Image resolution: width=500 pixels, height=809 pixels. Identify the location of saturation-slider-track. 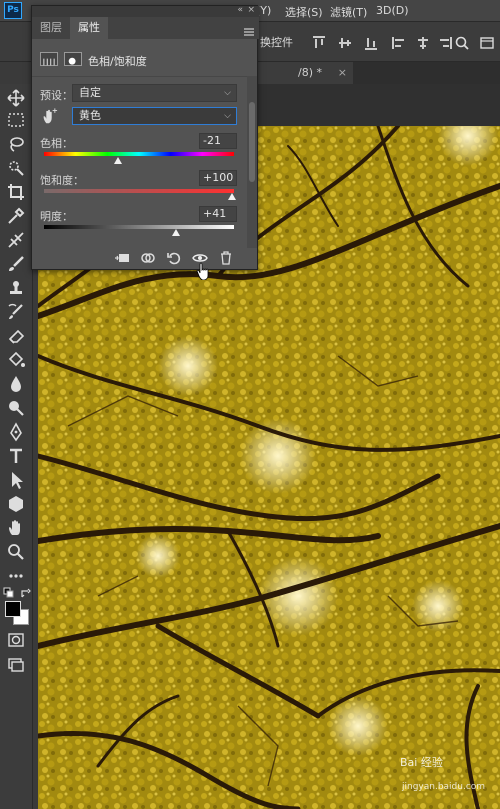
(139, 191).